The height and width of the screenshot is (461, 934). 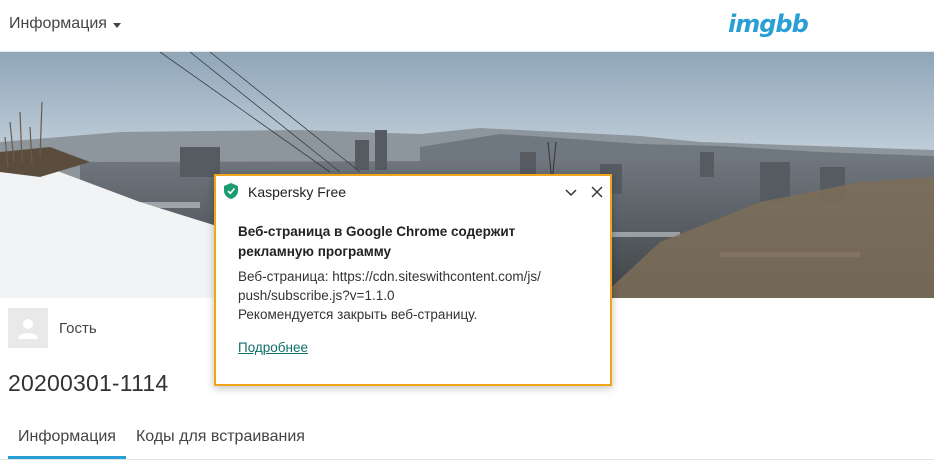 I want to click on avatar, so click(x=28, y=328).